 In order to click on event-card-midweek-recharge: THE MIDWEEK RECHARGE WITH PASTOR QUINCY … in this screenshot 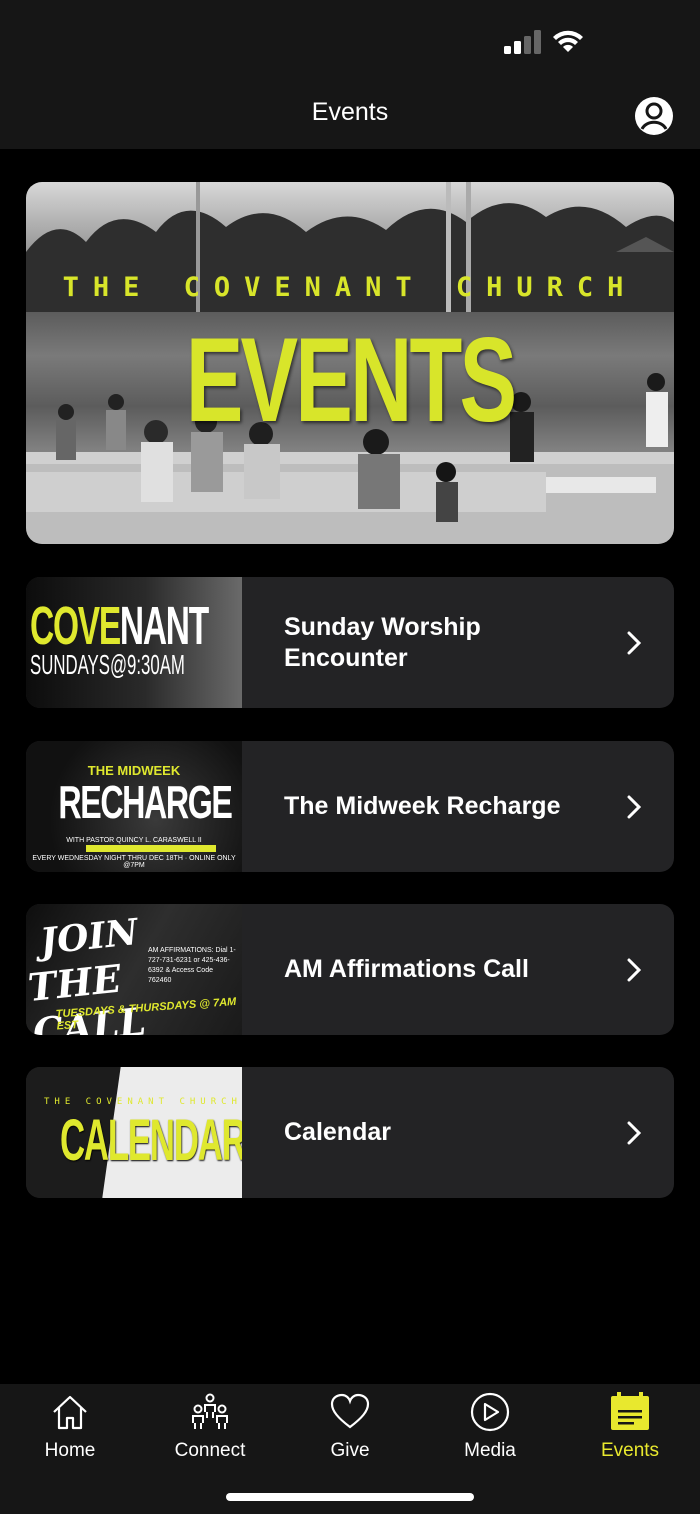, I will do `click(350, 806)`.